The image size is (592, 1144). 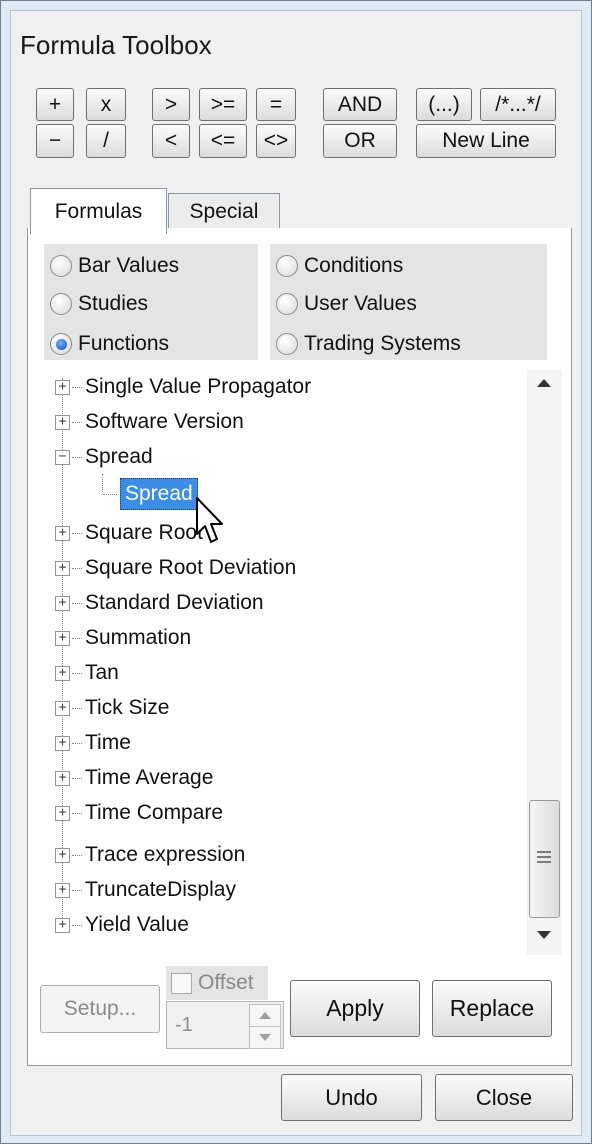 I want to click on tree-item-label: Software Version, so click(x=164, y=421).